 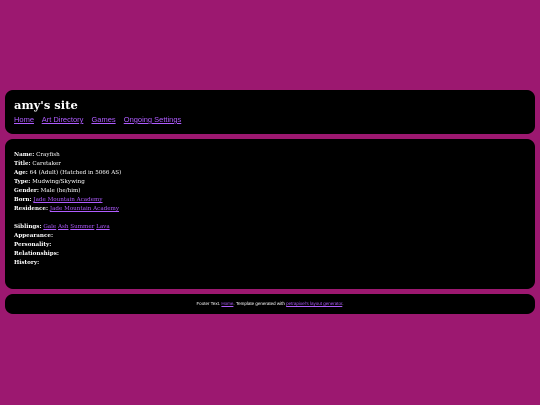 What do you see at coordinates (208, 303) in the screenshot?
I see `footer-prefix: Footer Text.` at bounding box center [208, 303].